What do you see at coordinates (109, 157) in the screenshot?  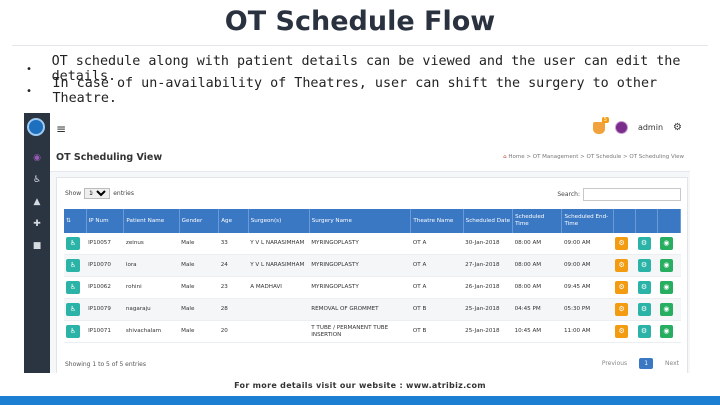 I see `page-title: OT Scheduling View` at bounding box center [109, 157].